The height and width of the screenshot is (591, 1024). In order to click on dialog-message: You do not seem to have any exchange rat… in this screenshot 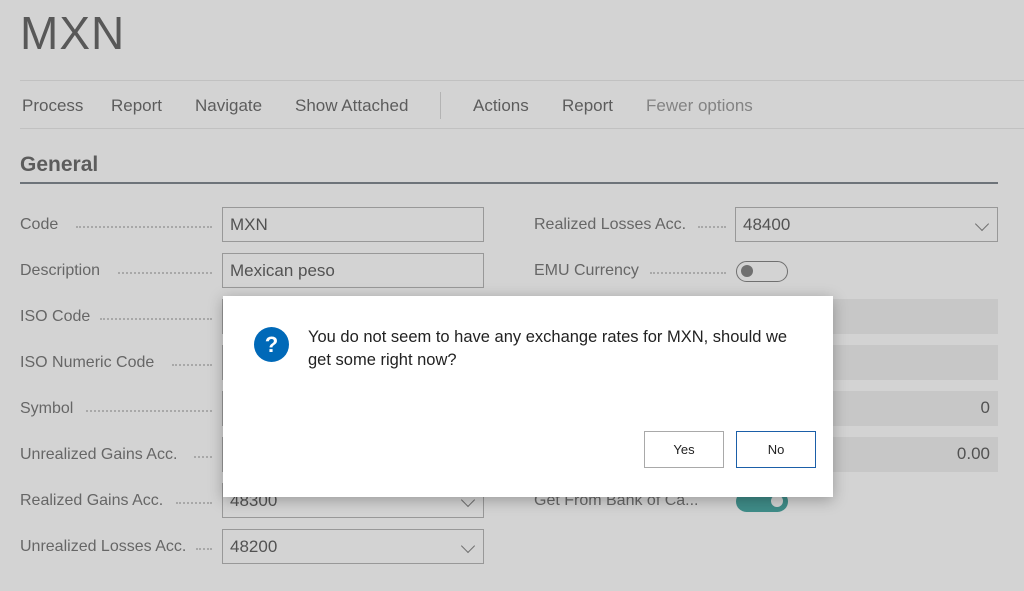, I will do `click(548, 348)`.